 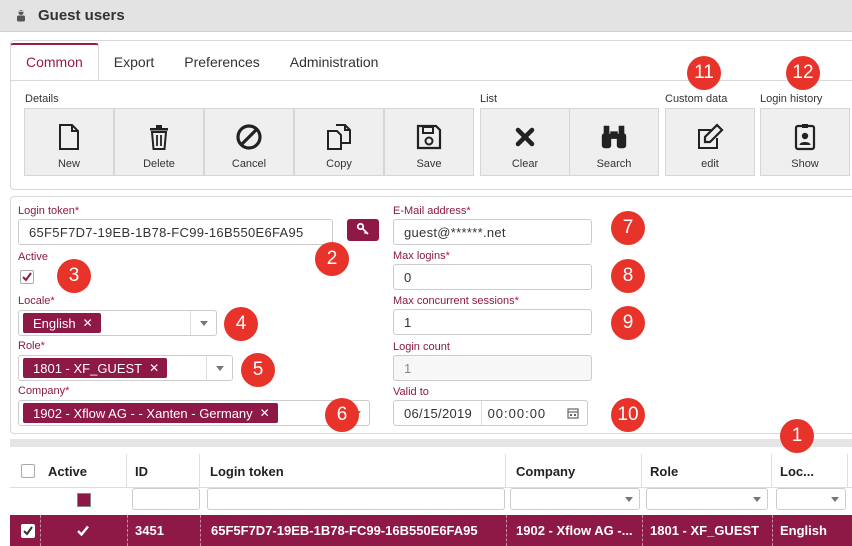 I want to click on new-button: New, so click(x=69, y=142).